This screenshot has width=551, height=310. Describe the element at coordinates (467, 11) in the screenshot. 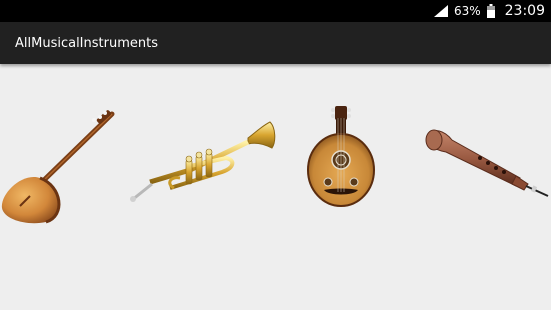

I see `battery-percent: 63%` at that location.